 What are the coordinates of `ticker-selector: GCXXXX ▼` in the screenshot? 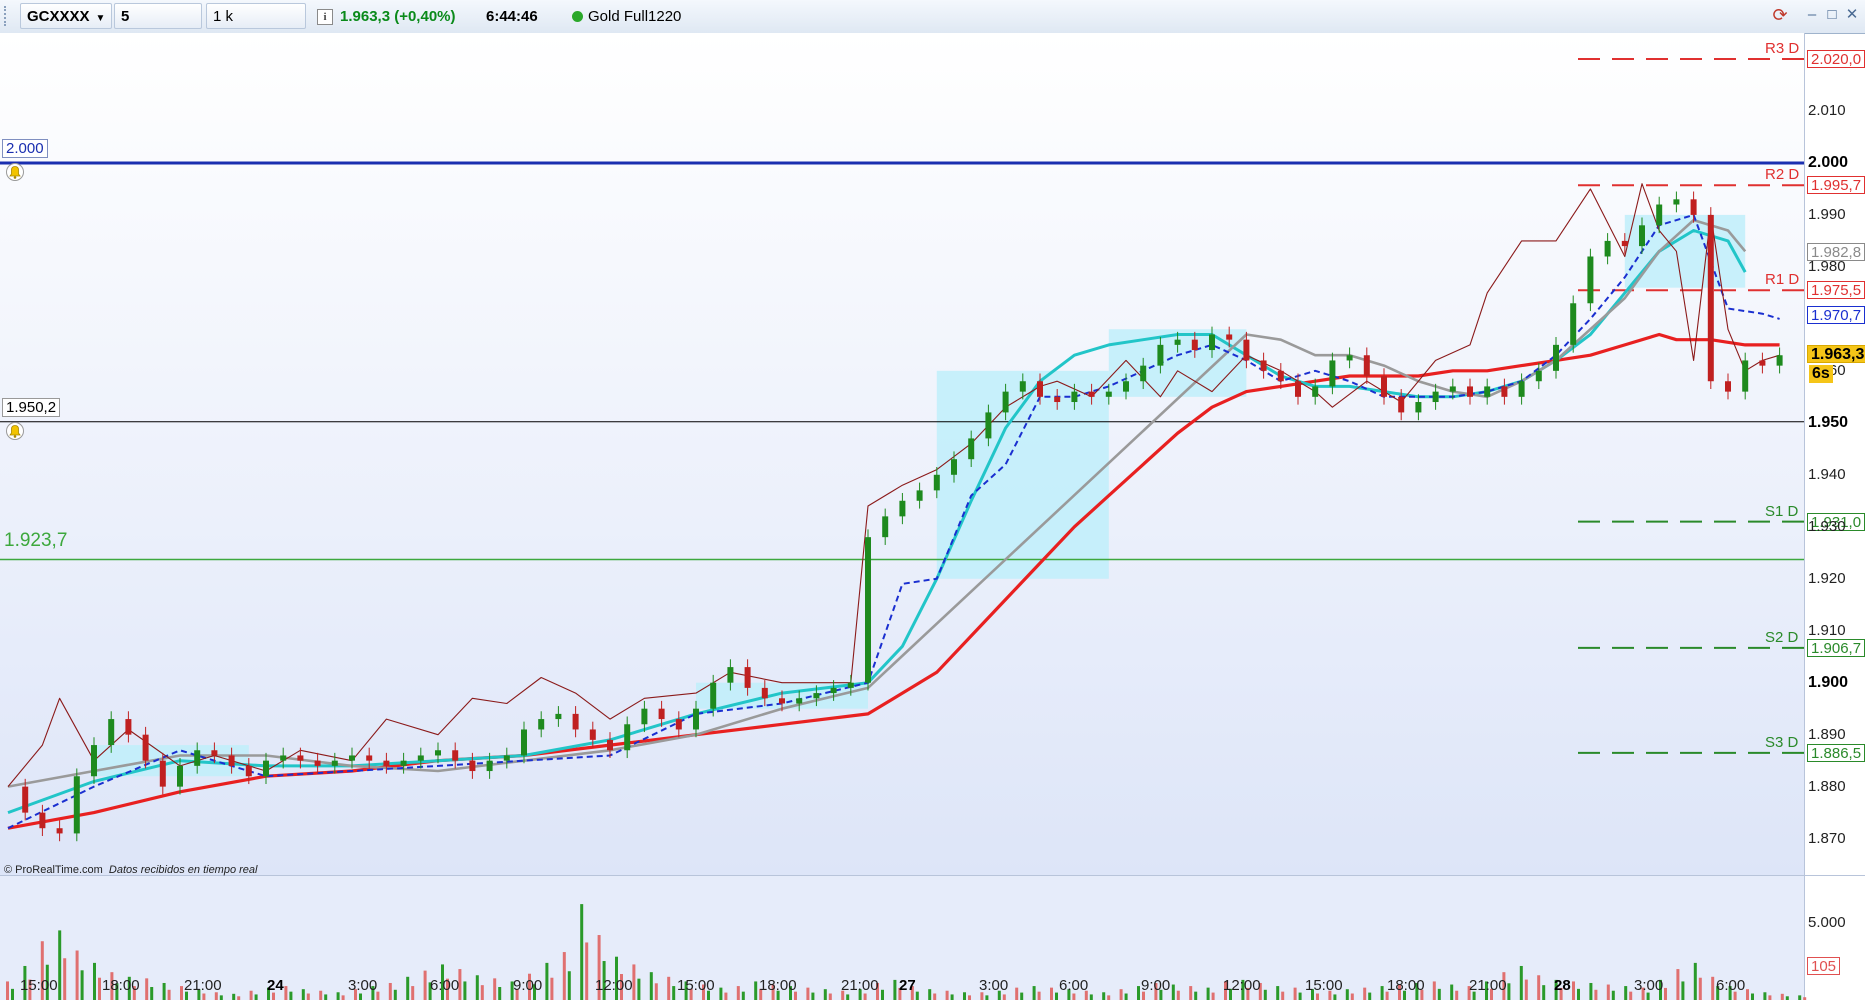 It's located at (66, 16).